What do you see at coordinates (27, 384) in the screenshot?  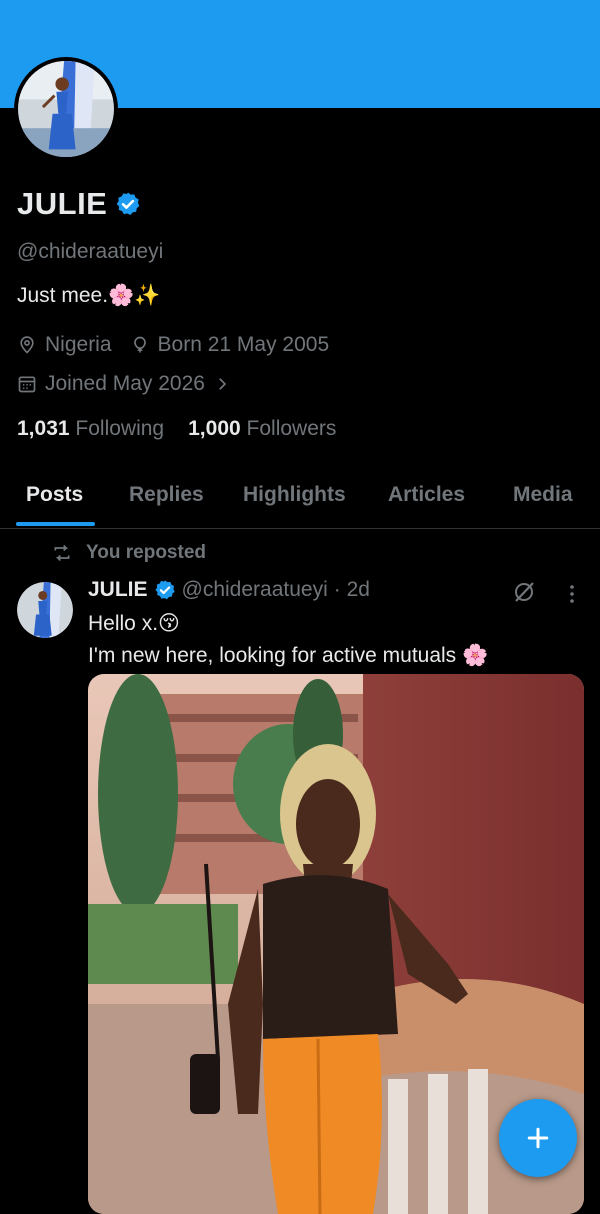 I see `calendar-icon` at bounding box center [27, 384].